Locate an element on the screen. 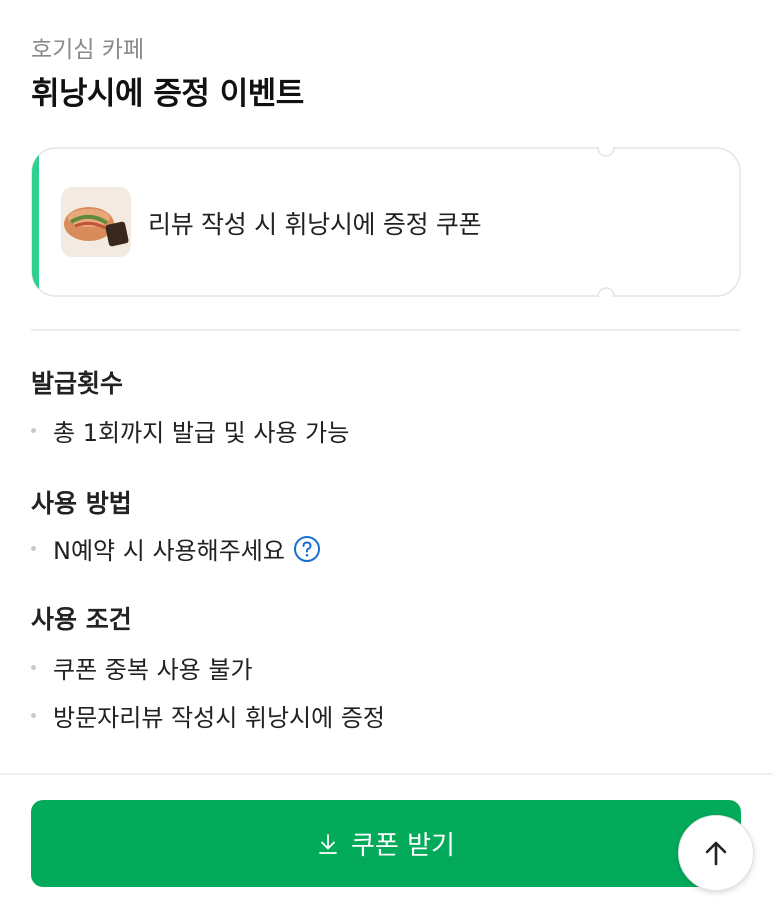 The image size is (773, 910). section-title-issue-count: 발급횟수 is located at coordinates (77, 383).